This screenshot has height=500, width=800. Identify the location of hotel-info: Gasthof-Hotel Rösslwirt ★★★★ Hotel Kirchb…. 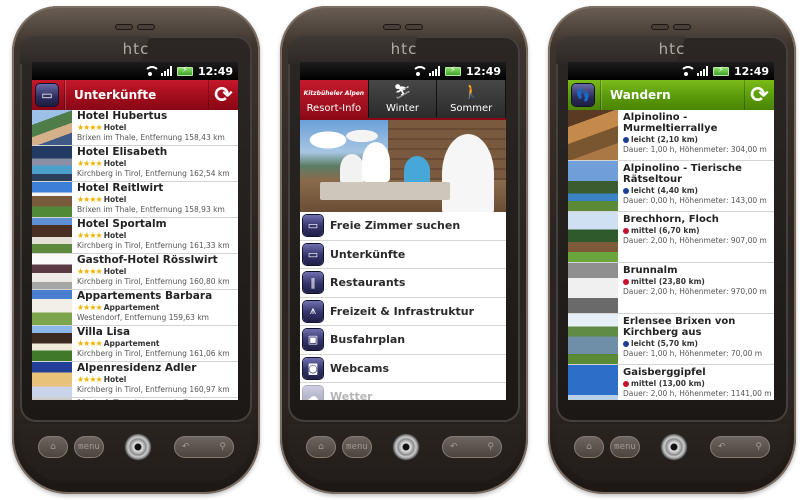
(151, 271).